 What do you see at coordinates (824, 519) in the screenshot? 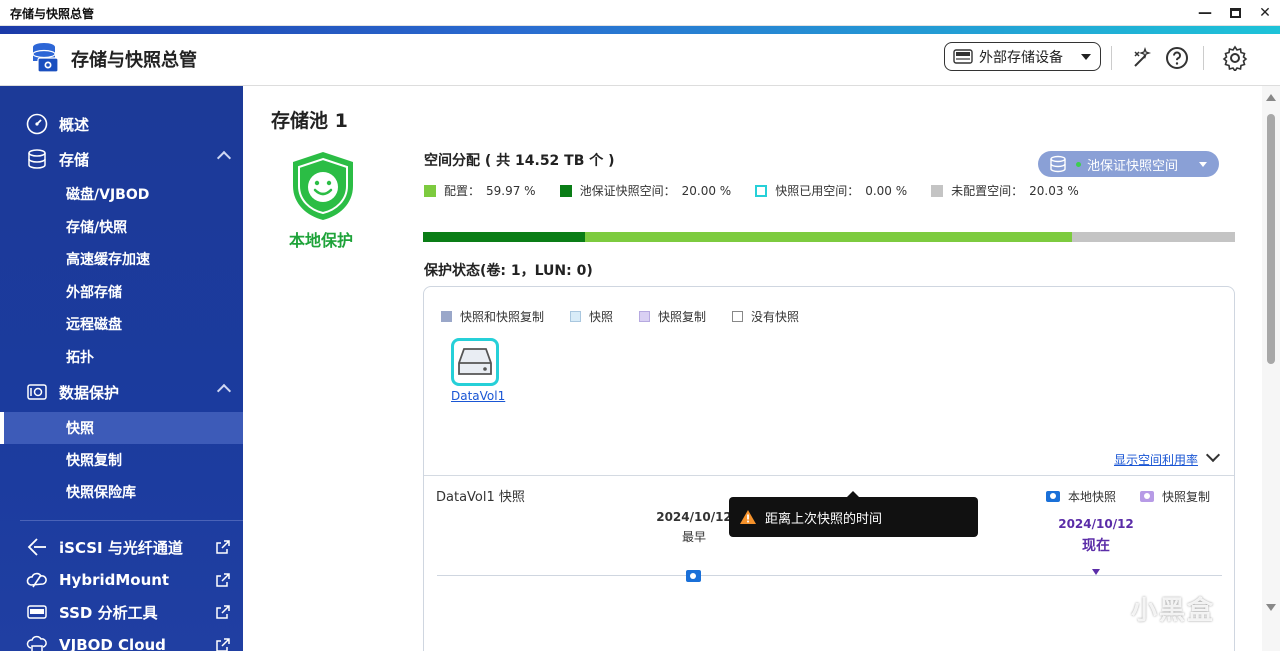
I see `tooltip-text: 距离上次快照的时间` at bounding box center [824, 519].